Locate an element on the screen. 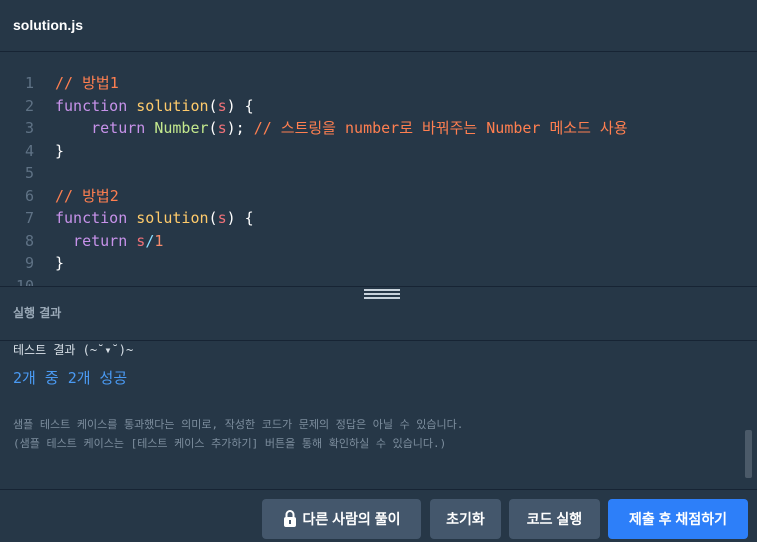  lock-icon is located at coordinates (289, 519).